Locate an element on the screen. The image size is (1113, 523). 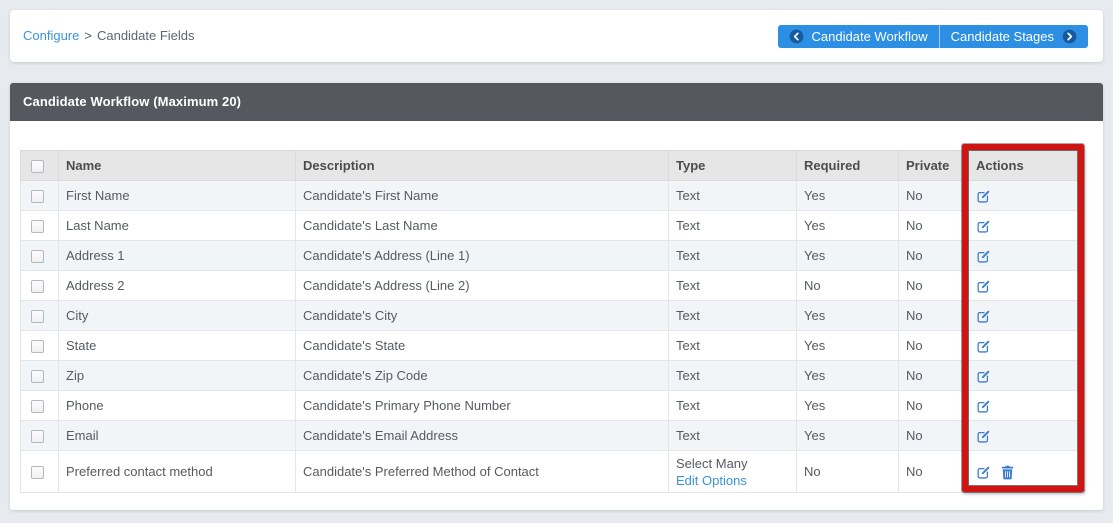
chevron-circle-right-icon is located at coordinates (1069, 36).